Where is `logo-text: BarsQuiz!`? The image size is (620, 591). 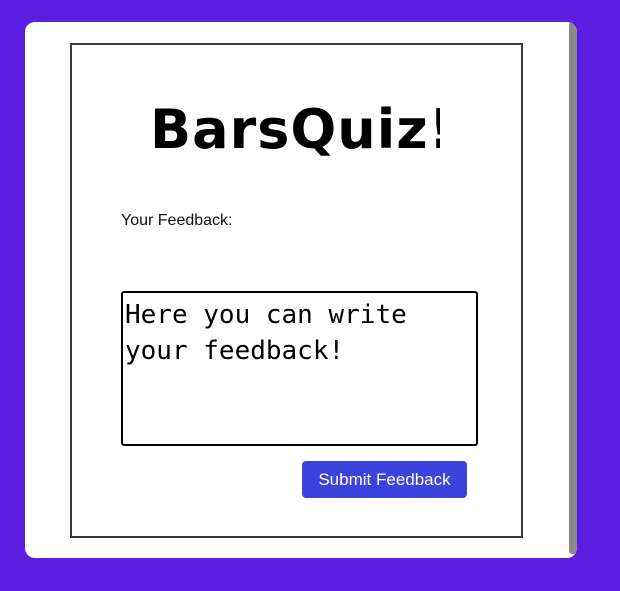 logo-text: BarsQuiz! is located at coordinates (295, 129).